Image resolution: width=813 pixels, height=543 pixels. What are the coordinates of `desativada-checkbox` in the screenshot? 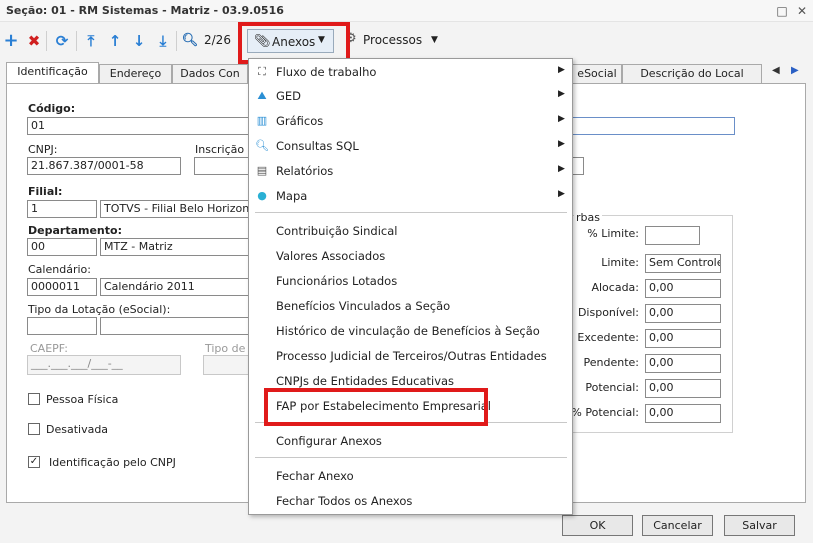 It's located at (34, 429).